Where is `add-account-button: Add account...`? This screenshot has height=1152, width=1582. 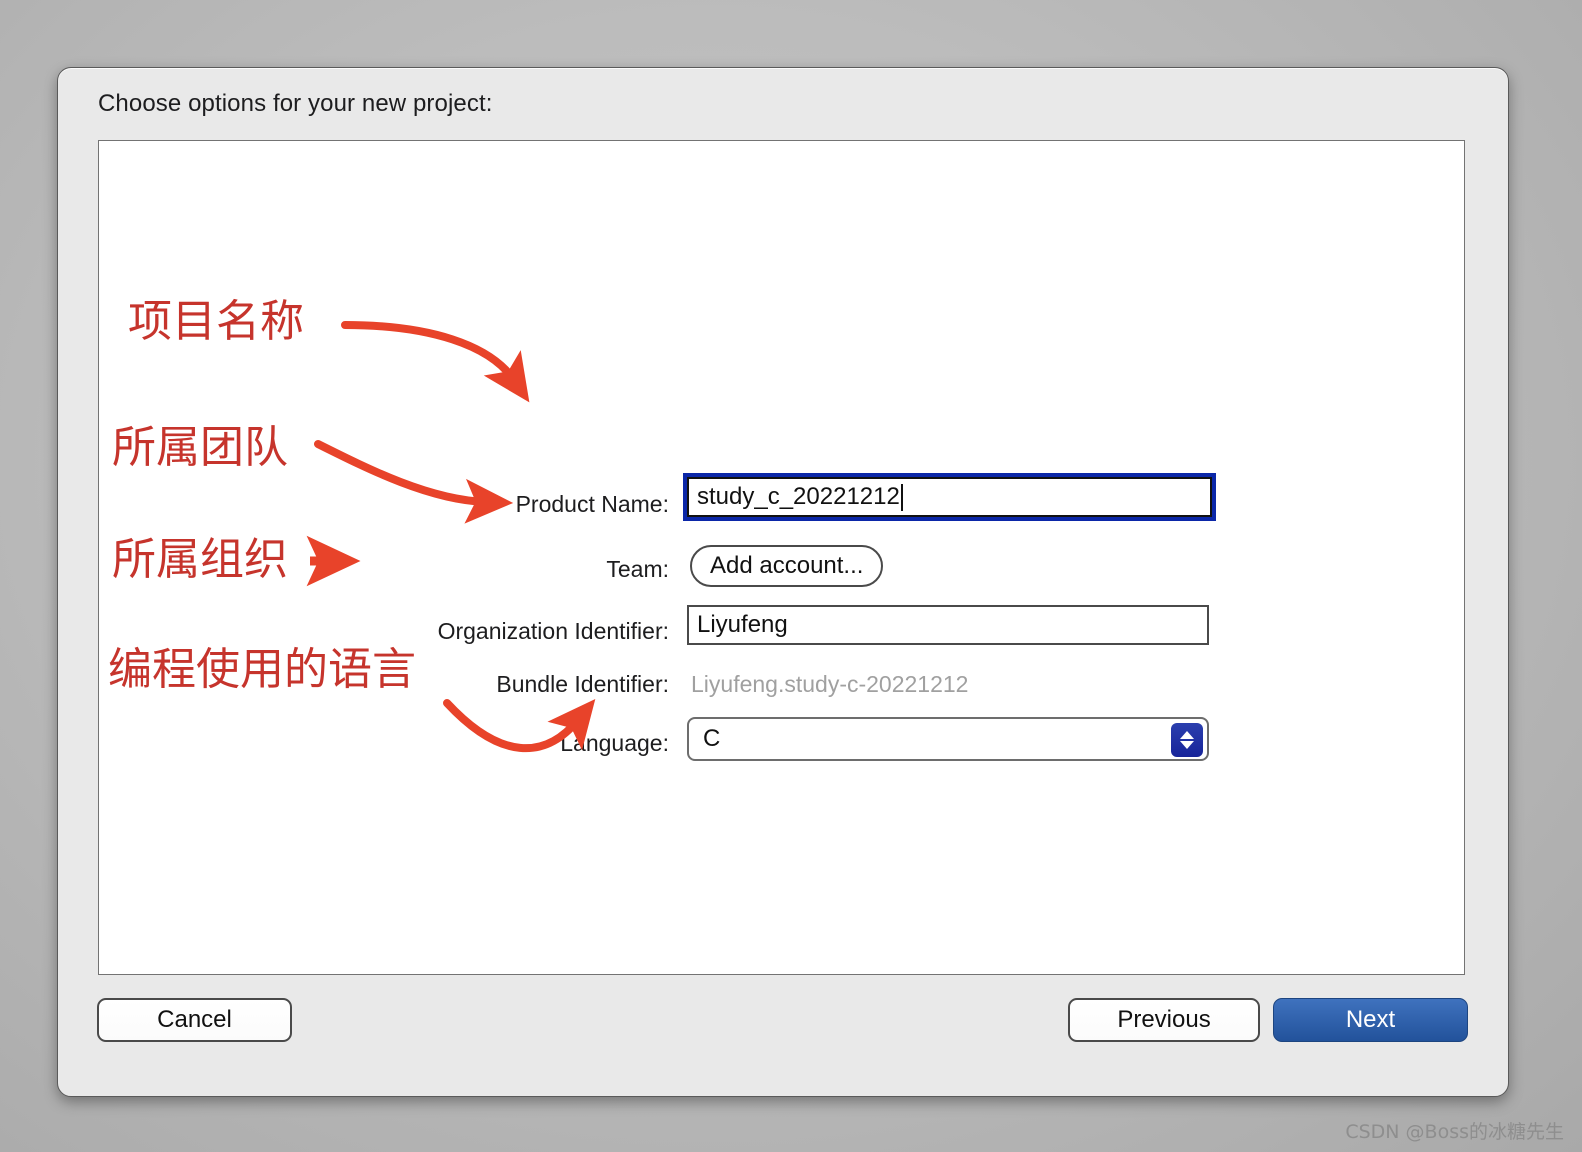
add-account-button: Add account... is located at coordinates (787, 566).